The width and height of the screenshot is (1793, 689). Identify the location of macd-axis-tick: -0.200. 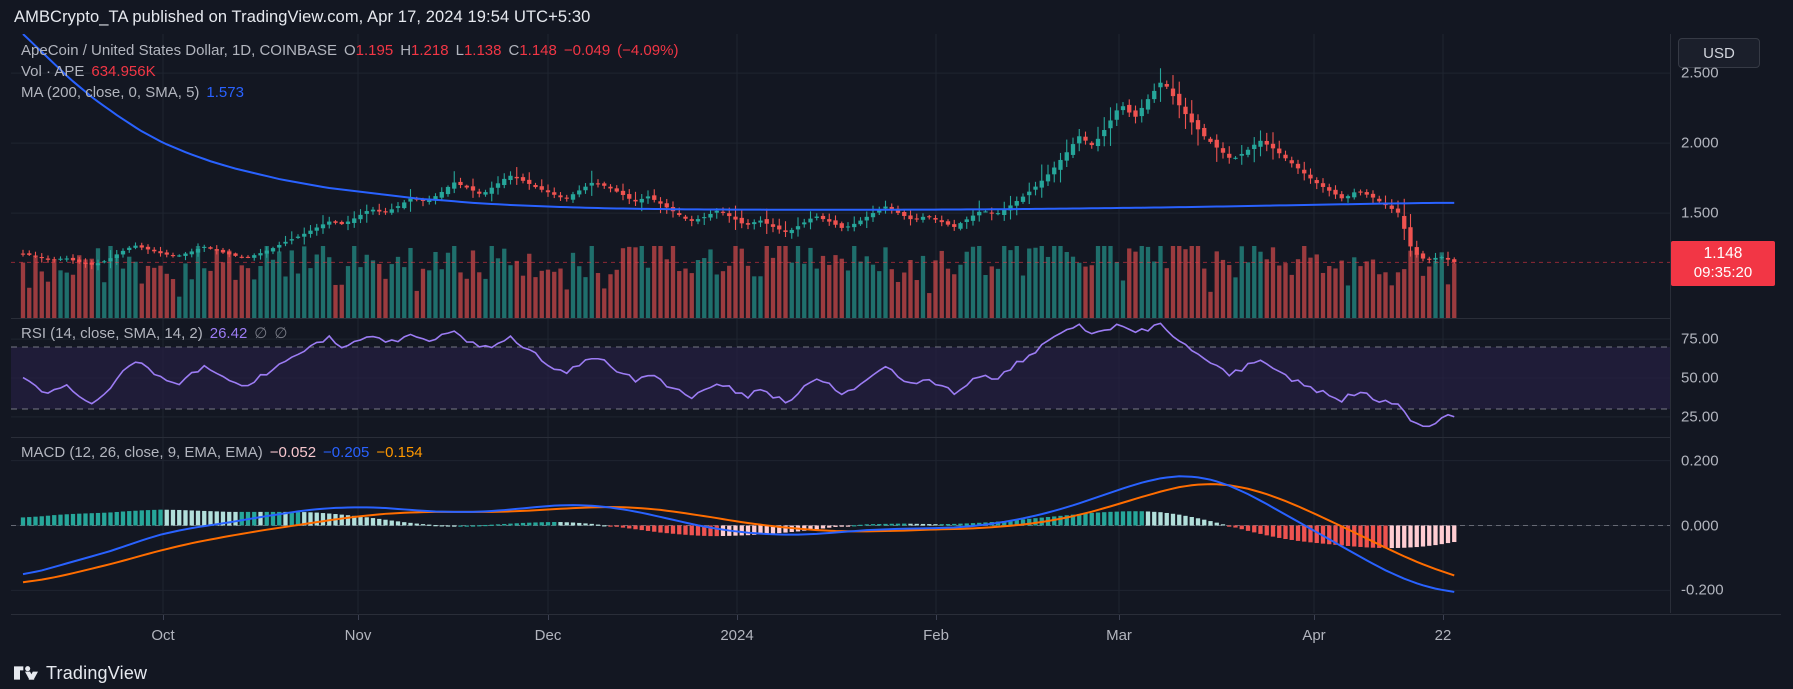
(1702, 590).